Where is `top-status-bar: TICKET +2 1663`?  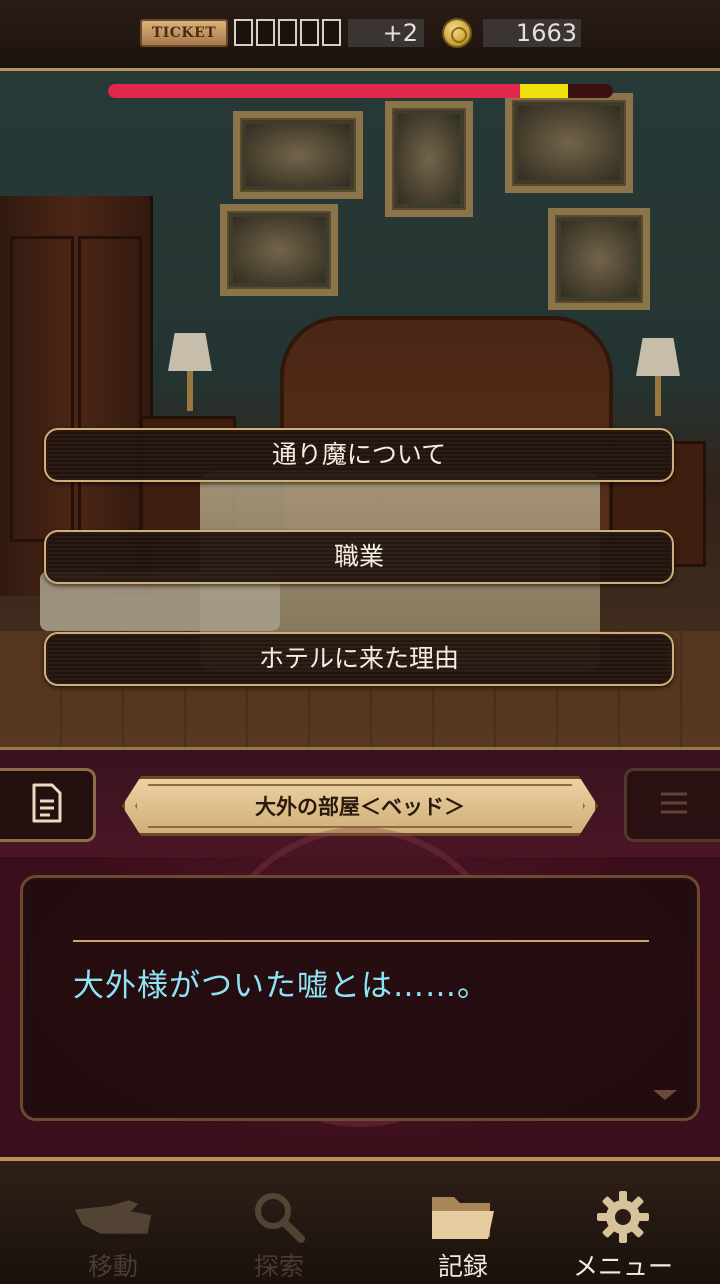 top-status-bar: TICKET +2 1663 is located at coordinates (360, 35).